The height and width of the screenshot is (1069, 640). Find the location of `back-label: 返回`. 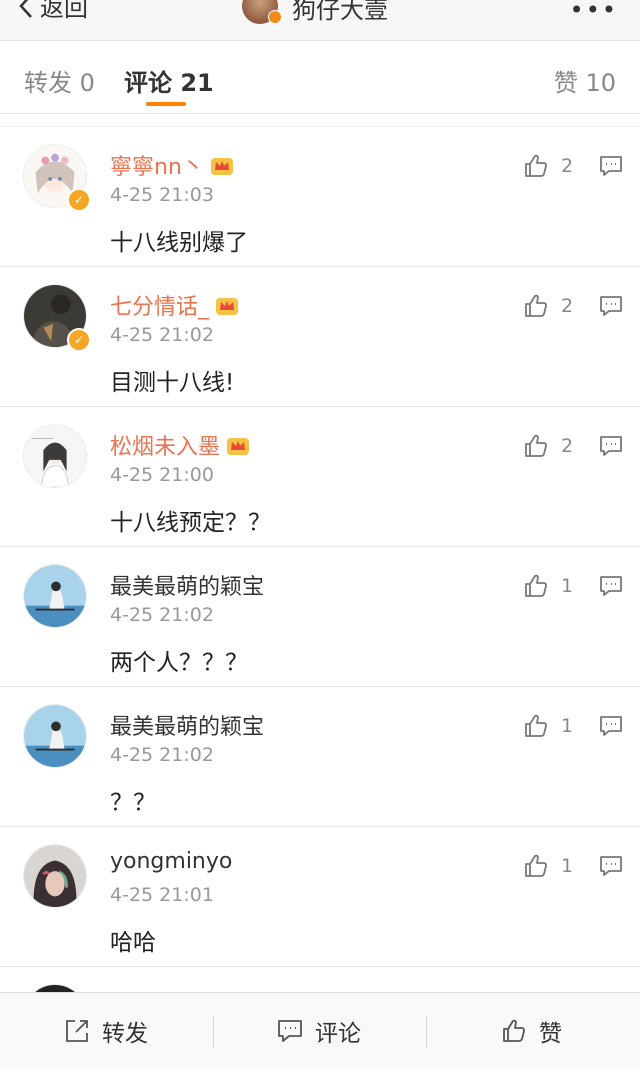

back-label: 返回 is located at coordinates (64, 11).